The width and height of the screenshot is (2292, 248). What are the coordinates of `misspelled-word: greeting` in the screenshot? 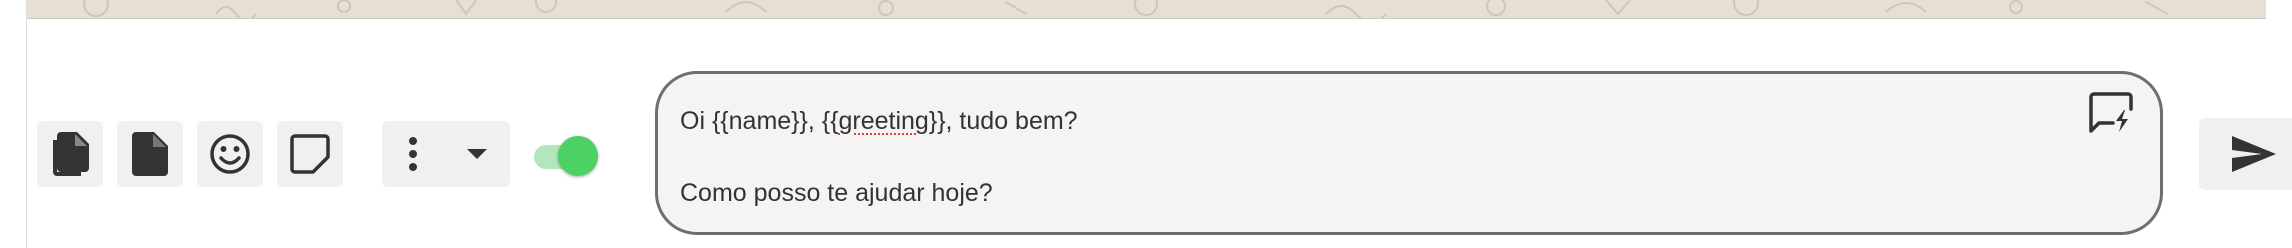 It's located at (883, 121).